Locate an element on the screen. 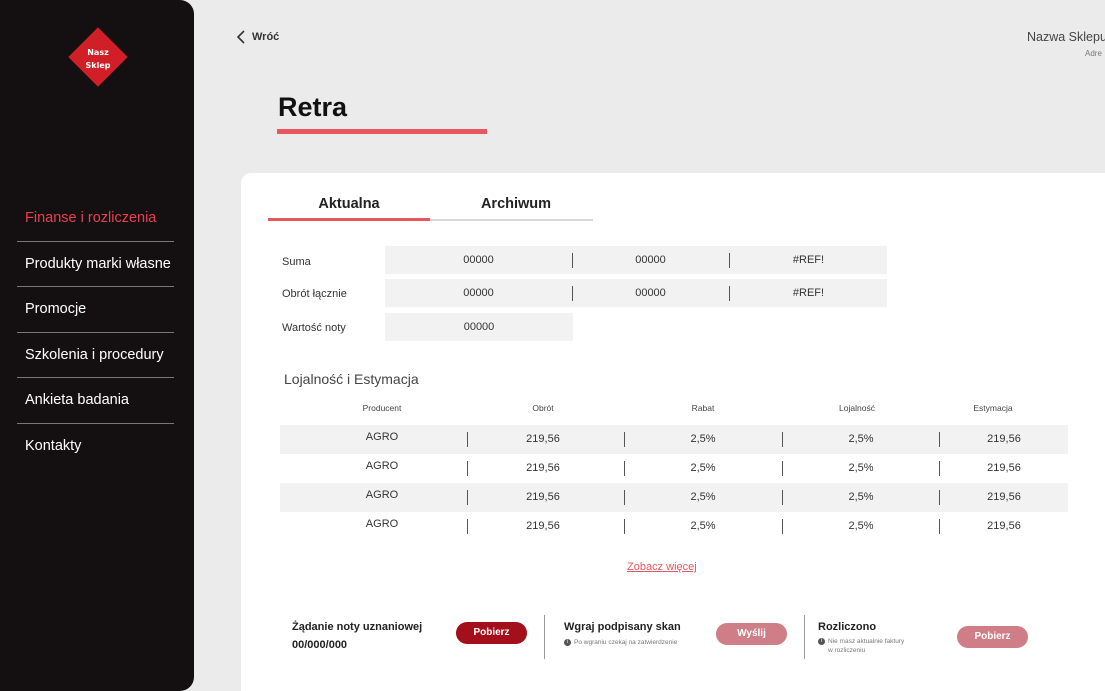  summary-label-wartosc: Wartość noty is located at coordinates (314, 328).